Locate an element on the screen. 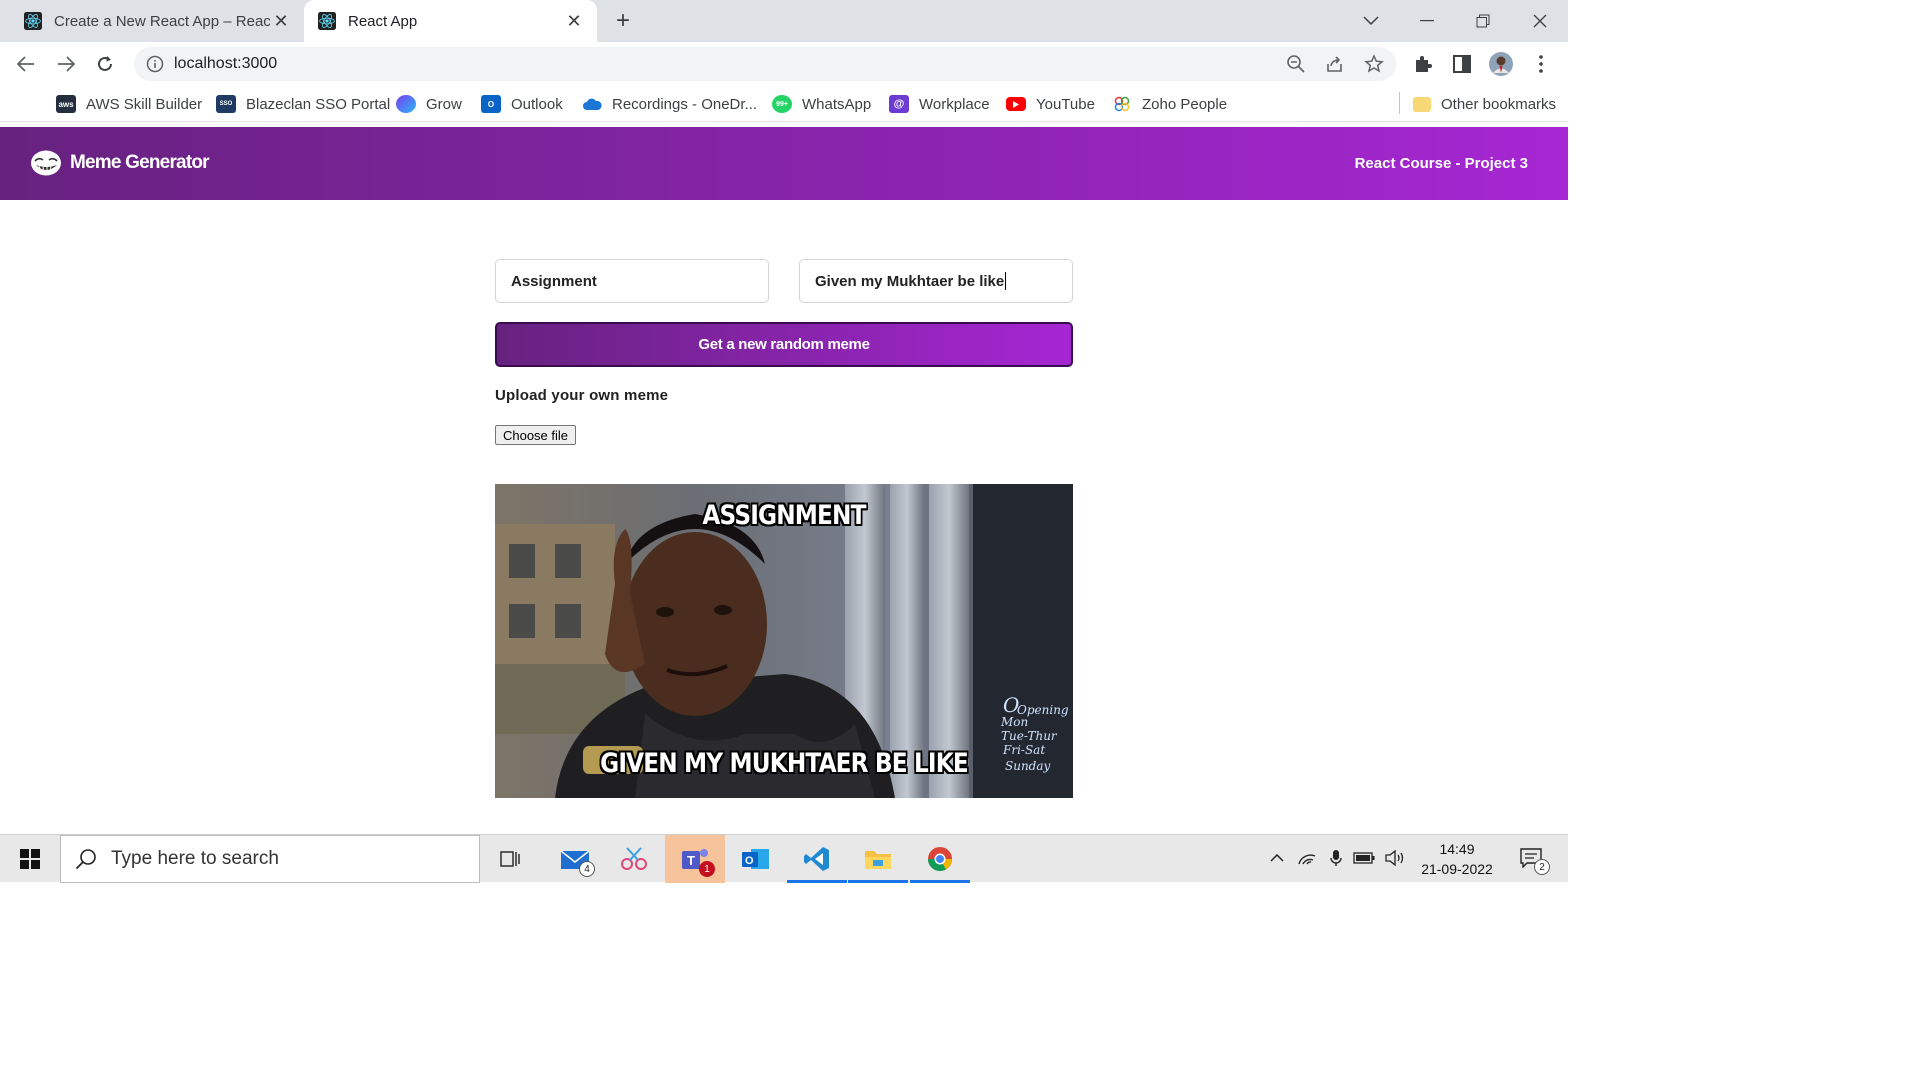 The image size is (1920, 1080). bottom-text-input: Given my Mukhtaer be like is located at coordinates (936, 281).